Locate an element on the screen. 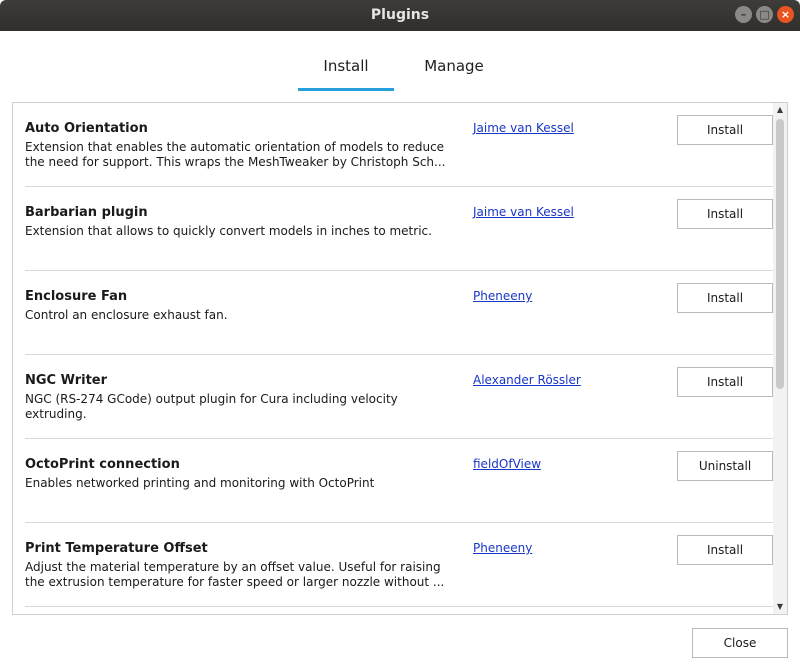 The image size is (800, 670). active-tab-indicator is located at coordinates (346, 89).